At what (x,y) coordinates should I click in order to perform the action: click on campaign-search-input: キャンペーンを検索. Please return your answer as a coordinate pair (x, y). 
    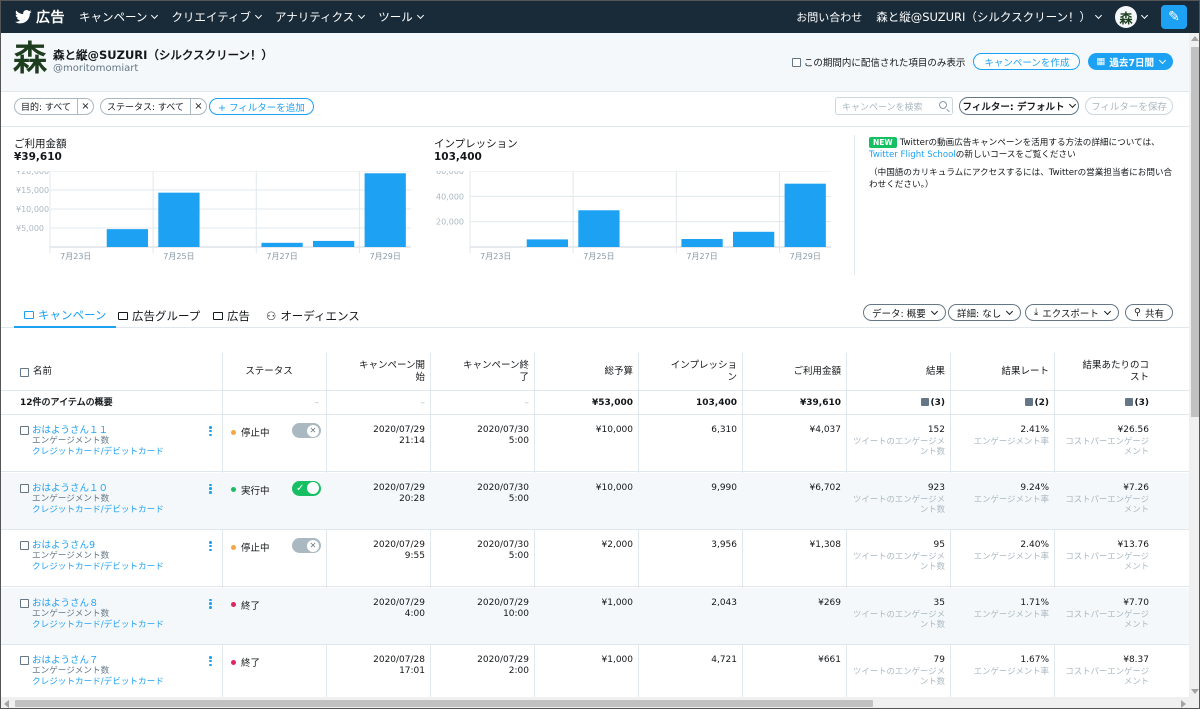
    Looking at the image, I should click on (894, 106).